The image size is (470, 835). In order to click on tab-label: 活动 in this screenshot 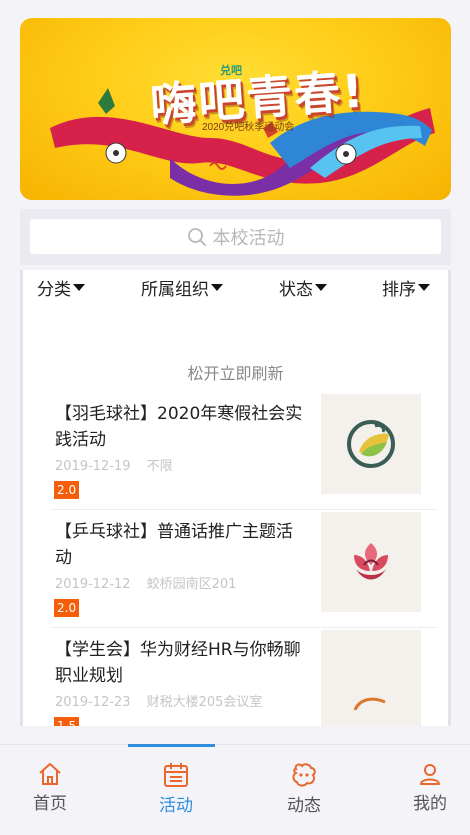, I will do `click(176, 806)`.